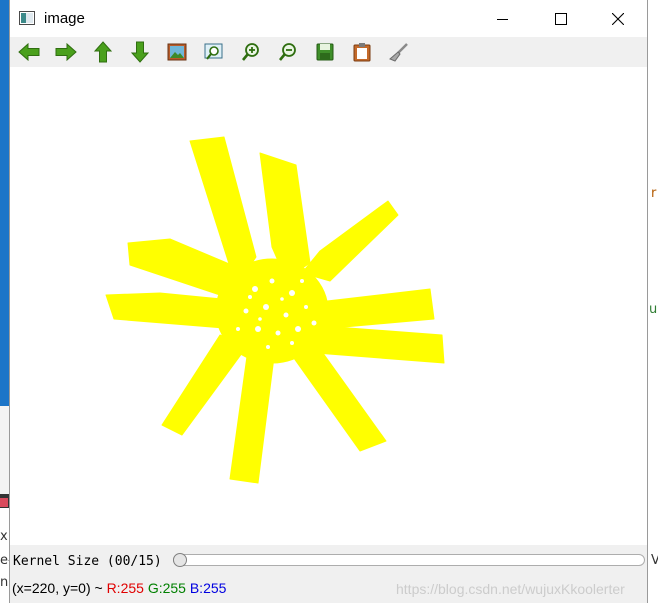 This screenshot has width=658, height=603. I want to click on trackbar-label: Kernel Size (00/15), so click(87, 561).